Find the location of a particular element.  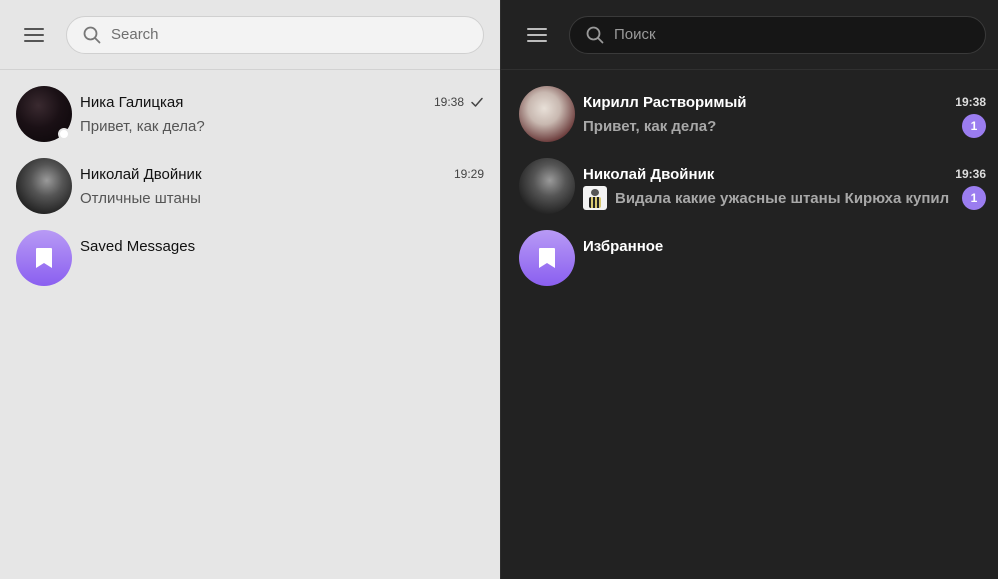

chat-item-nikolai: Николай Двойник 19:29 Отличные штаны is located at coordinates (250, 192).